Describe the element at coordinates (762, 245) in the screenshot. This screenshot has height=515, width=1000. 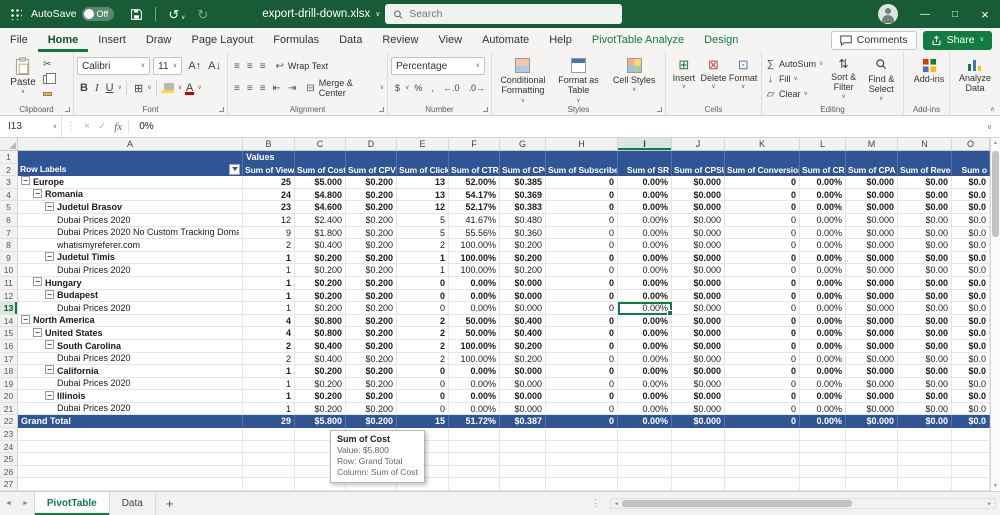
I see `cell-K8: 0` at that location.